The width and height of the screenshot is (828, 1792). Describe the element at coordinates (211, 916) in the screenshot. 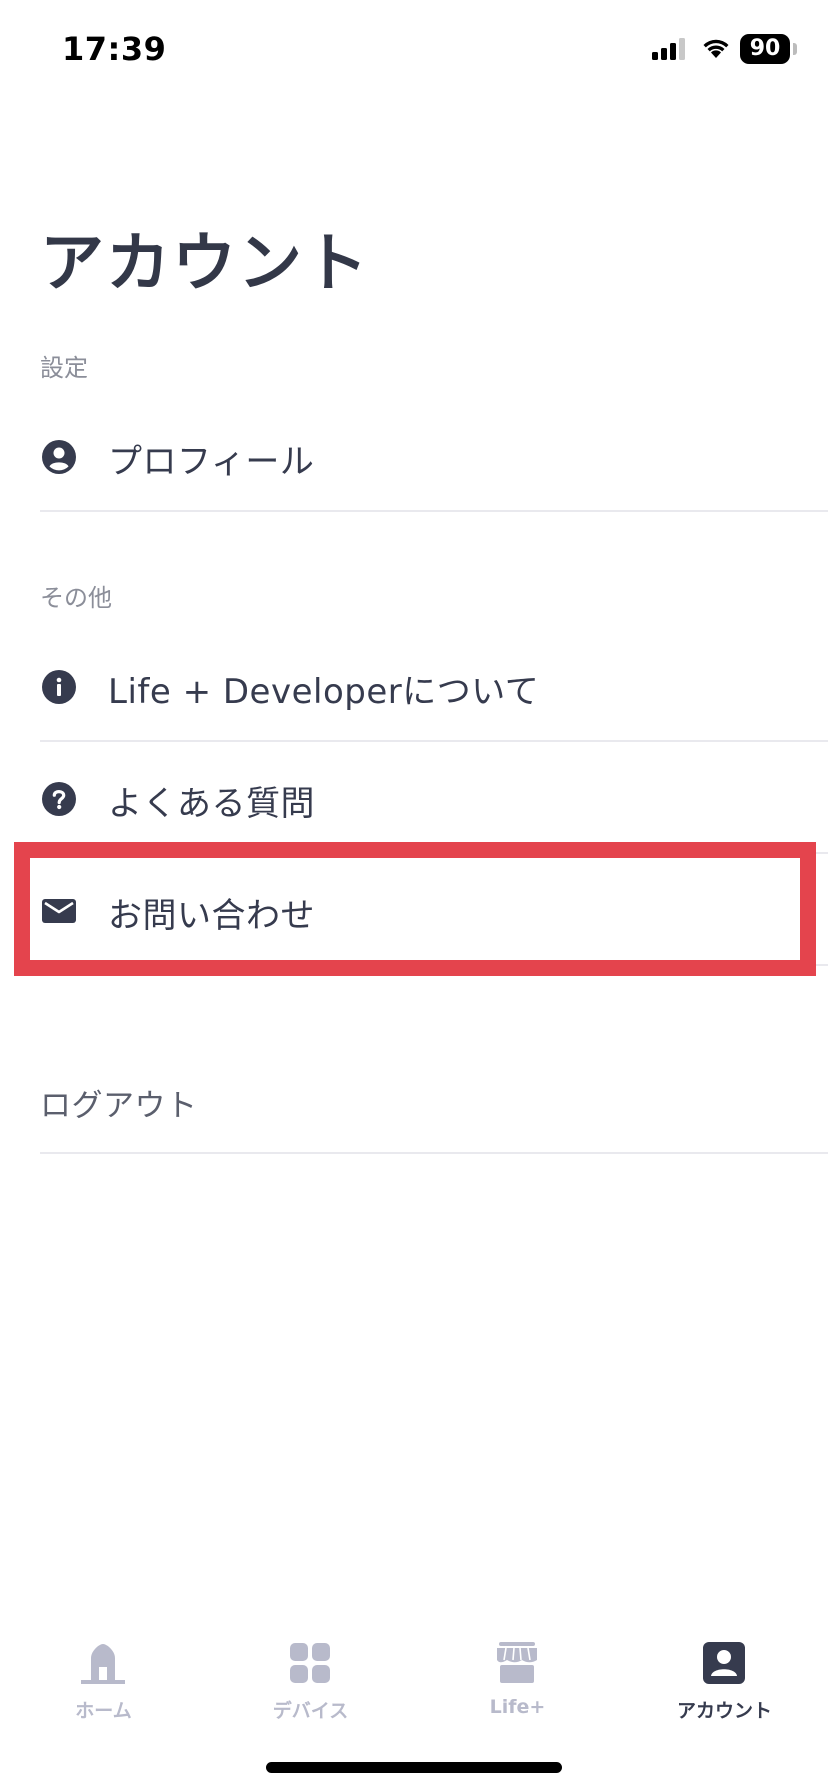

I see `contact-label: お問い合わせ` at that location.